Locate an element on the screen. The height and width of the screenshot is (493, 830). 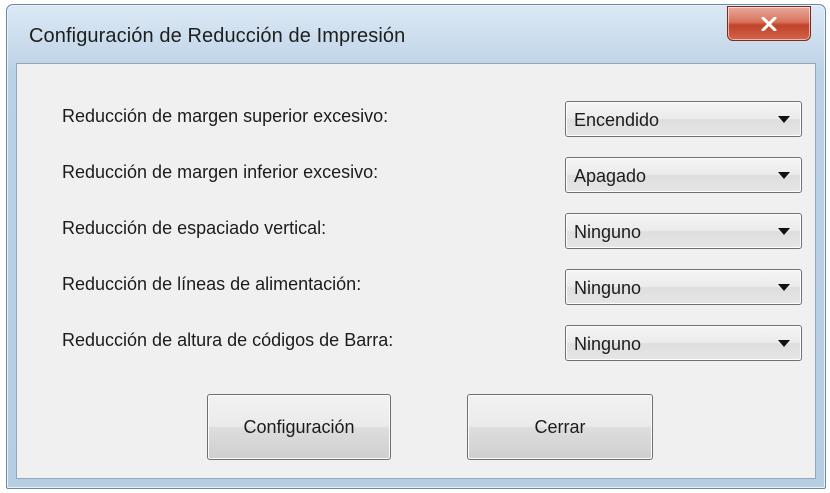
bottom-margin-reduction-label: Reducción de margen inferior excesivo: is located at coordinates (220, 172).